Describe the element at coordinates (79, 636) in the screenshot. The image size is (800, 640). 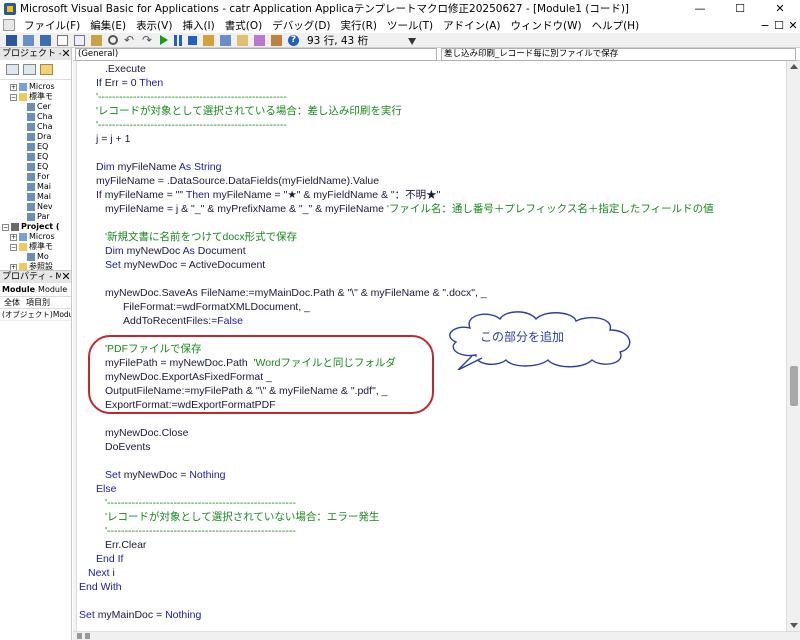
I see `procedure-view-icon` at that location.